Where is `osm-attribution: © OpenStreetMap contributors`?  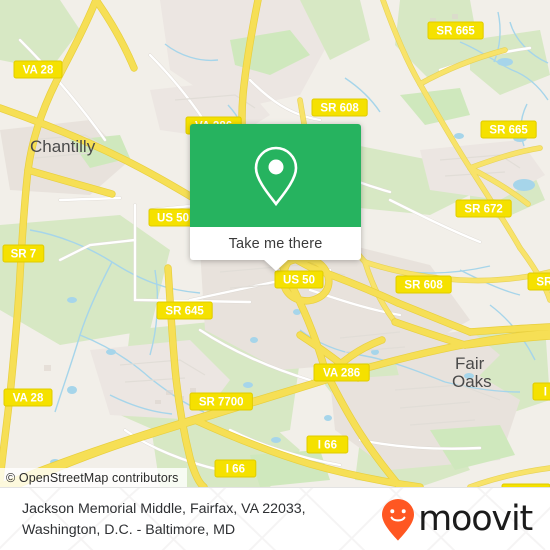
osm-attribution: © OpenStreetMap contributors is located at coordinates (93, 477).